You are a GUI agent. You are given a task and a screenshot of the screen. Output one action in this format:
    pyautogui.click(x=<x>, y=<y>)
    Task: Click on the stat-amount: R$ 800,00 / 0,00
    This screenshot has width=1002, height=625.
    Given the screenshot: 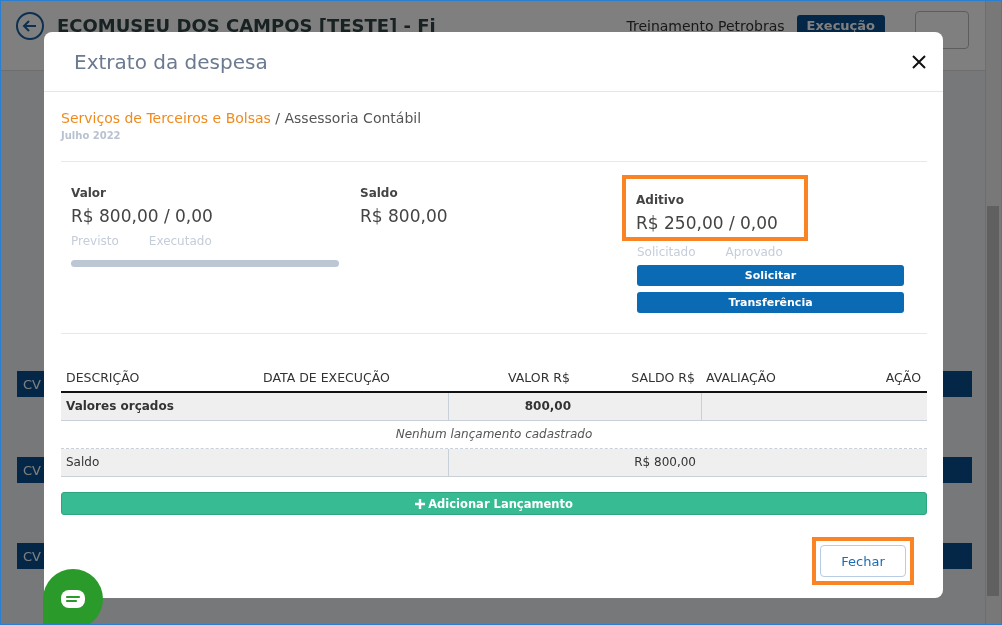 What is the action you would take?
    pyautogui.click(x=142, y=216)
    